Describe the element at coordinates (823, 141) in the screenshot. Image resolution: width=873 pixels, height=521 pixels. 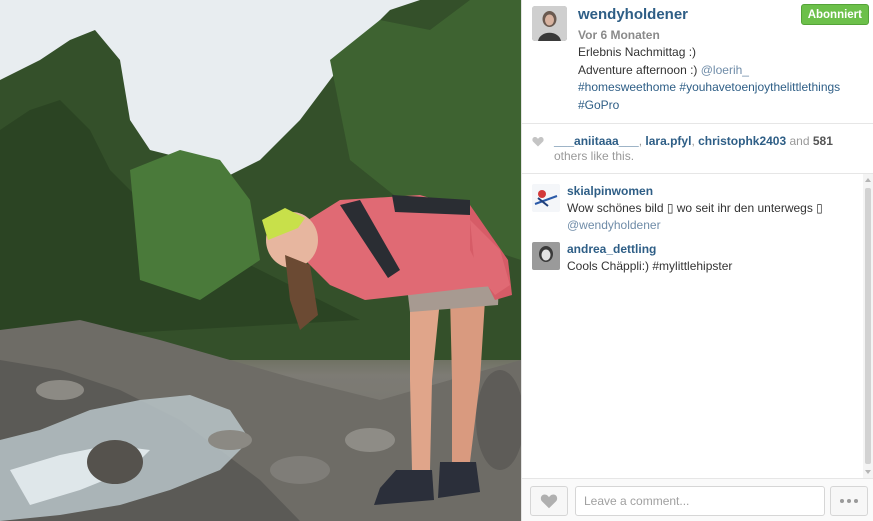
I see `likes-count: 581` at that location.